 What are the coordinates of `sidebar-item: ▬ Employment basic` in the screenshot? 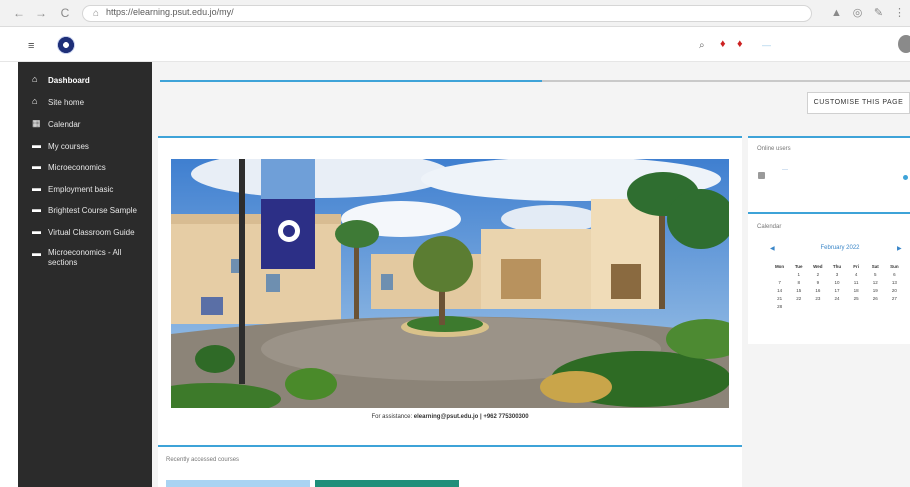 It's located at (85, 191).